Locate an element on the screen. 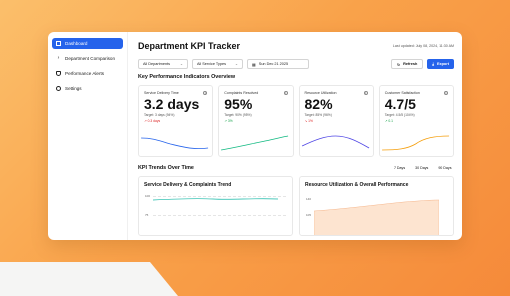  sidebar-item-label: Dashboard is located at coordinates (76, 43).